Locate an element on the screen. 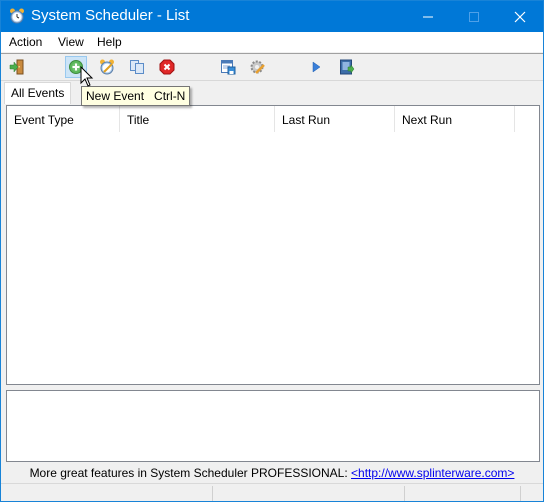  settings-icon is located at coordinates (257, 67).